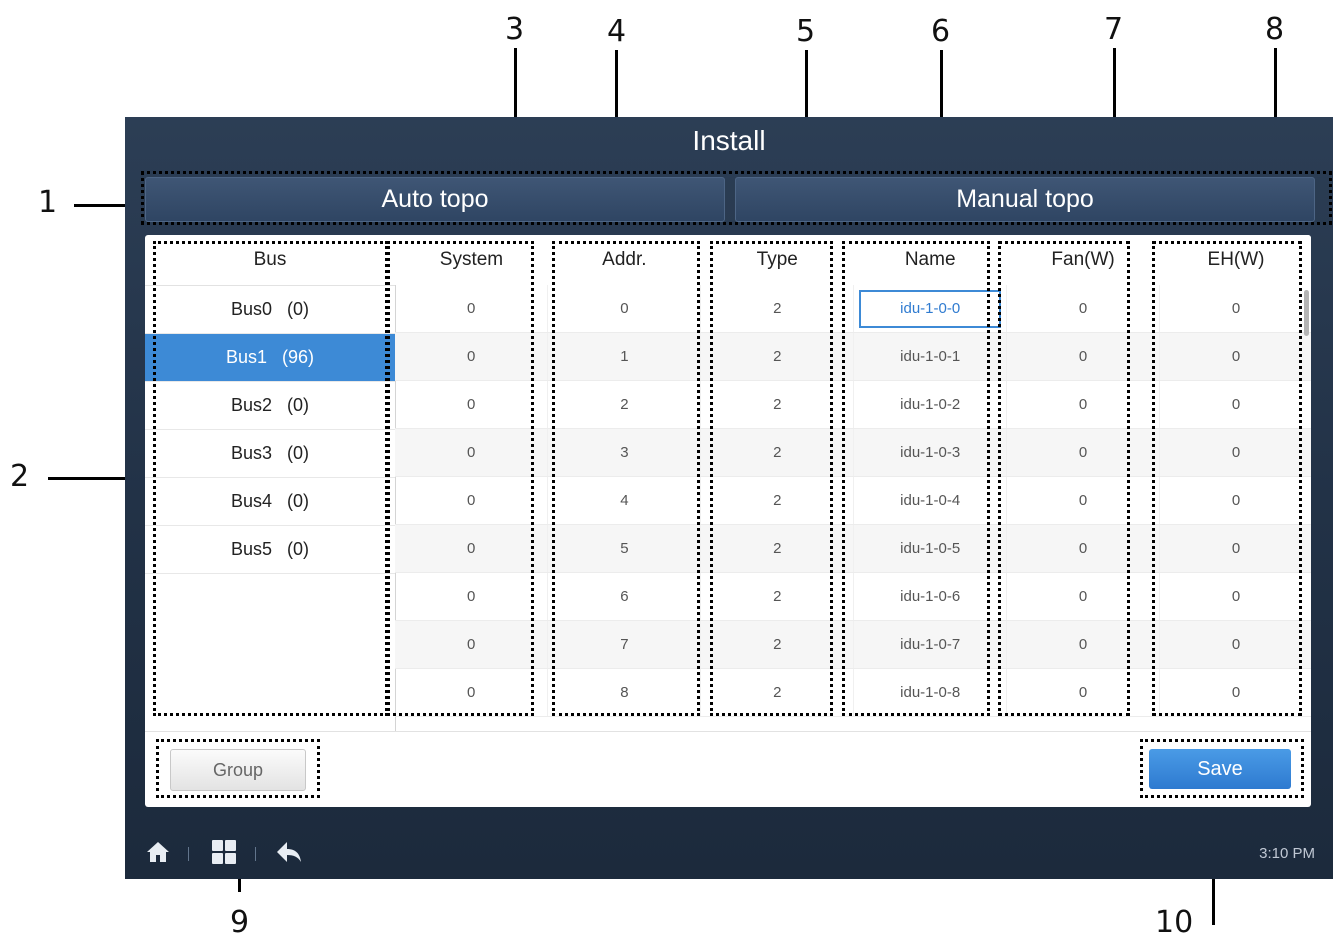 The image size is (1333, 940). Describe the element at coordinates (1220, 769) in the screenshot. I see `save-button: Save` at that location.